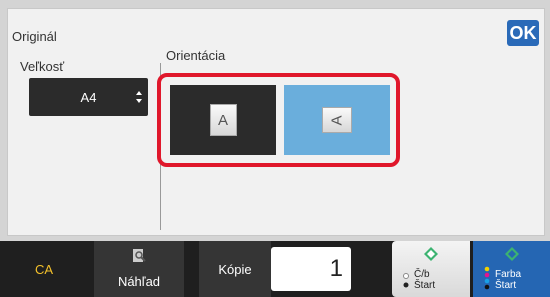 This screenshot has height=297, width=550. I want to click on copies-input: 1, so click(311, 269).